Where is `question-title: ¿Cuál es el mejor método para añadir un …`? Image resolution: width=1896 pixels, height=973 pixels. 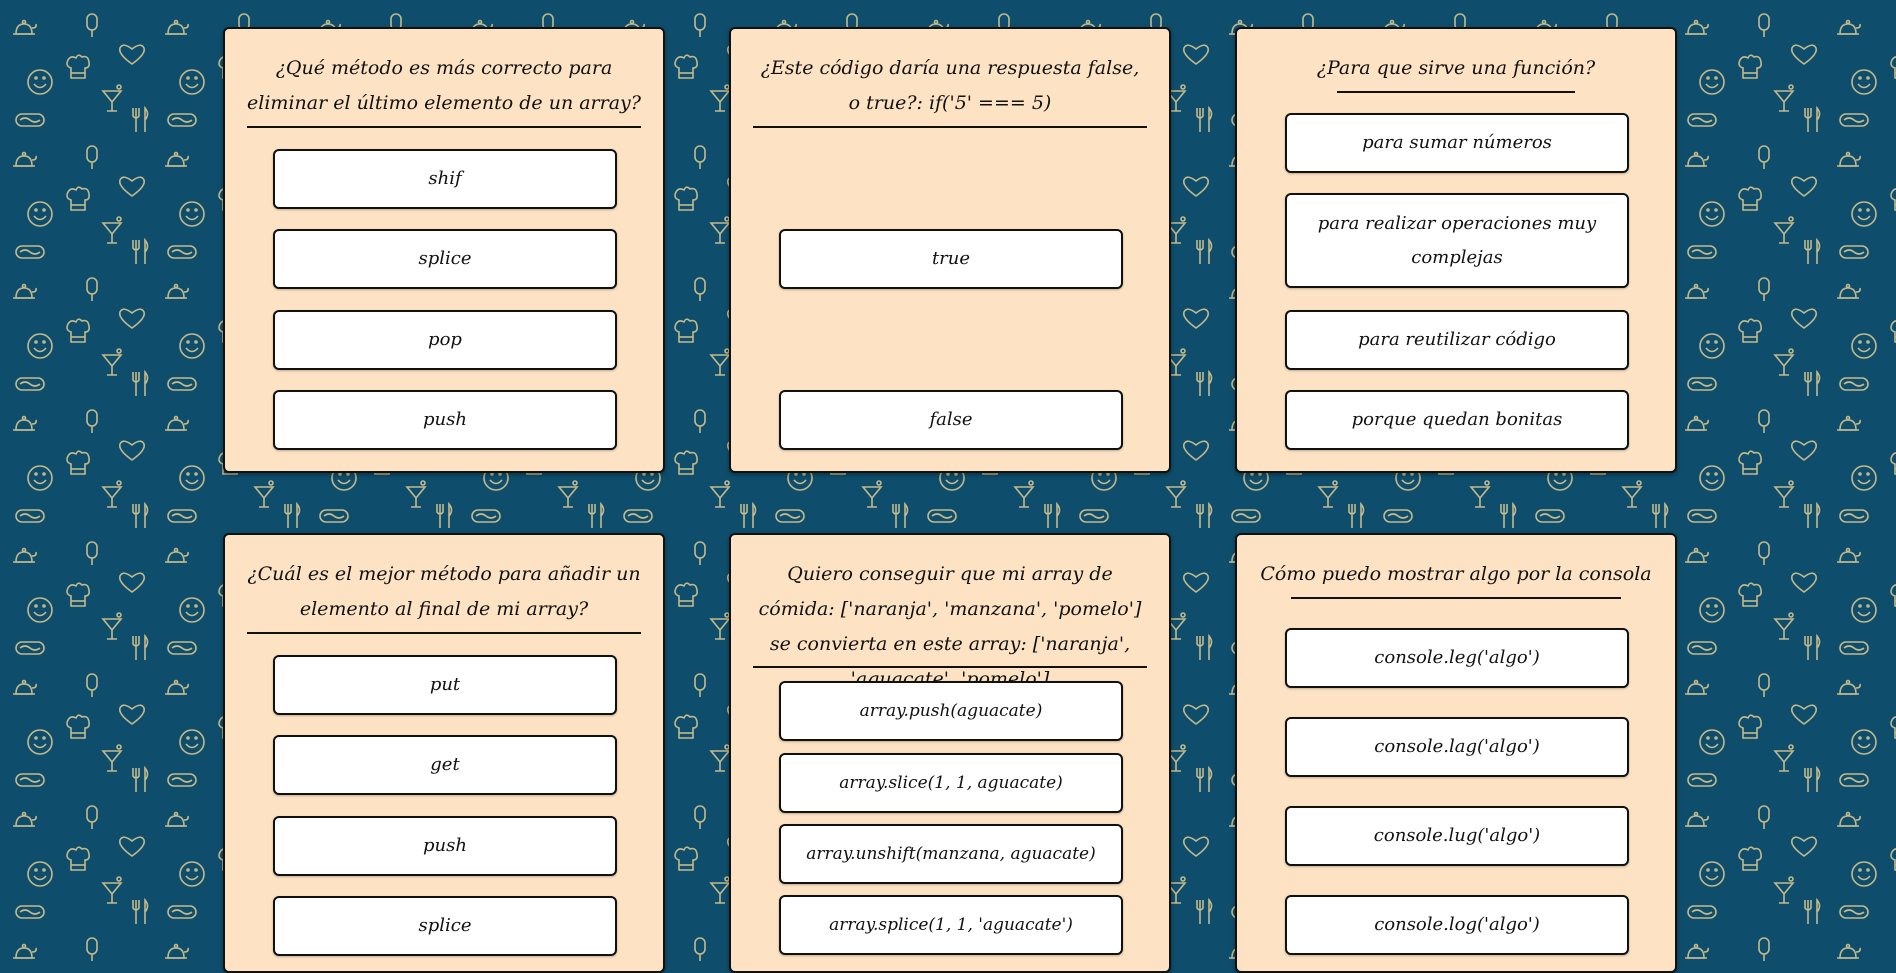
question-title: ¿Cuál es el mejor método para añadir un … is located at coordinates (444, 591).